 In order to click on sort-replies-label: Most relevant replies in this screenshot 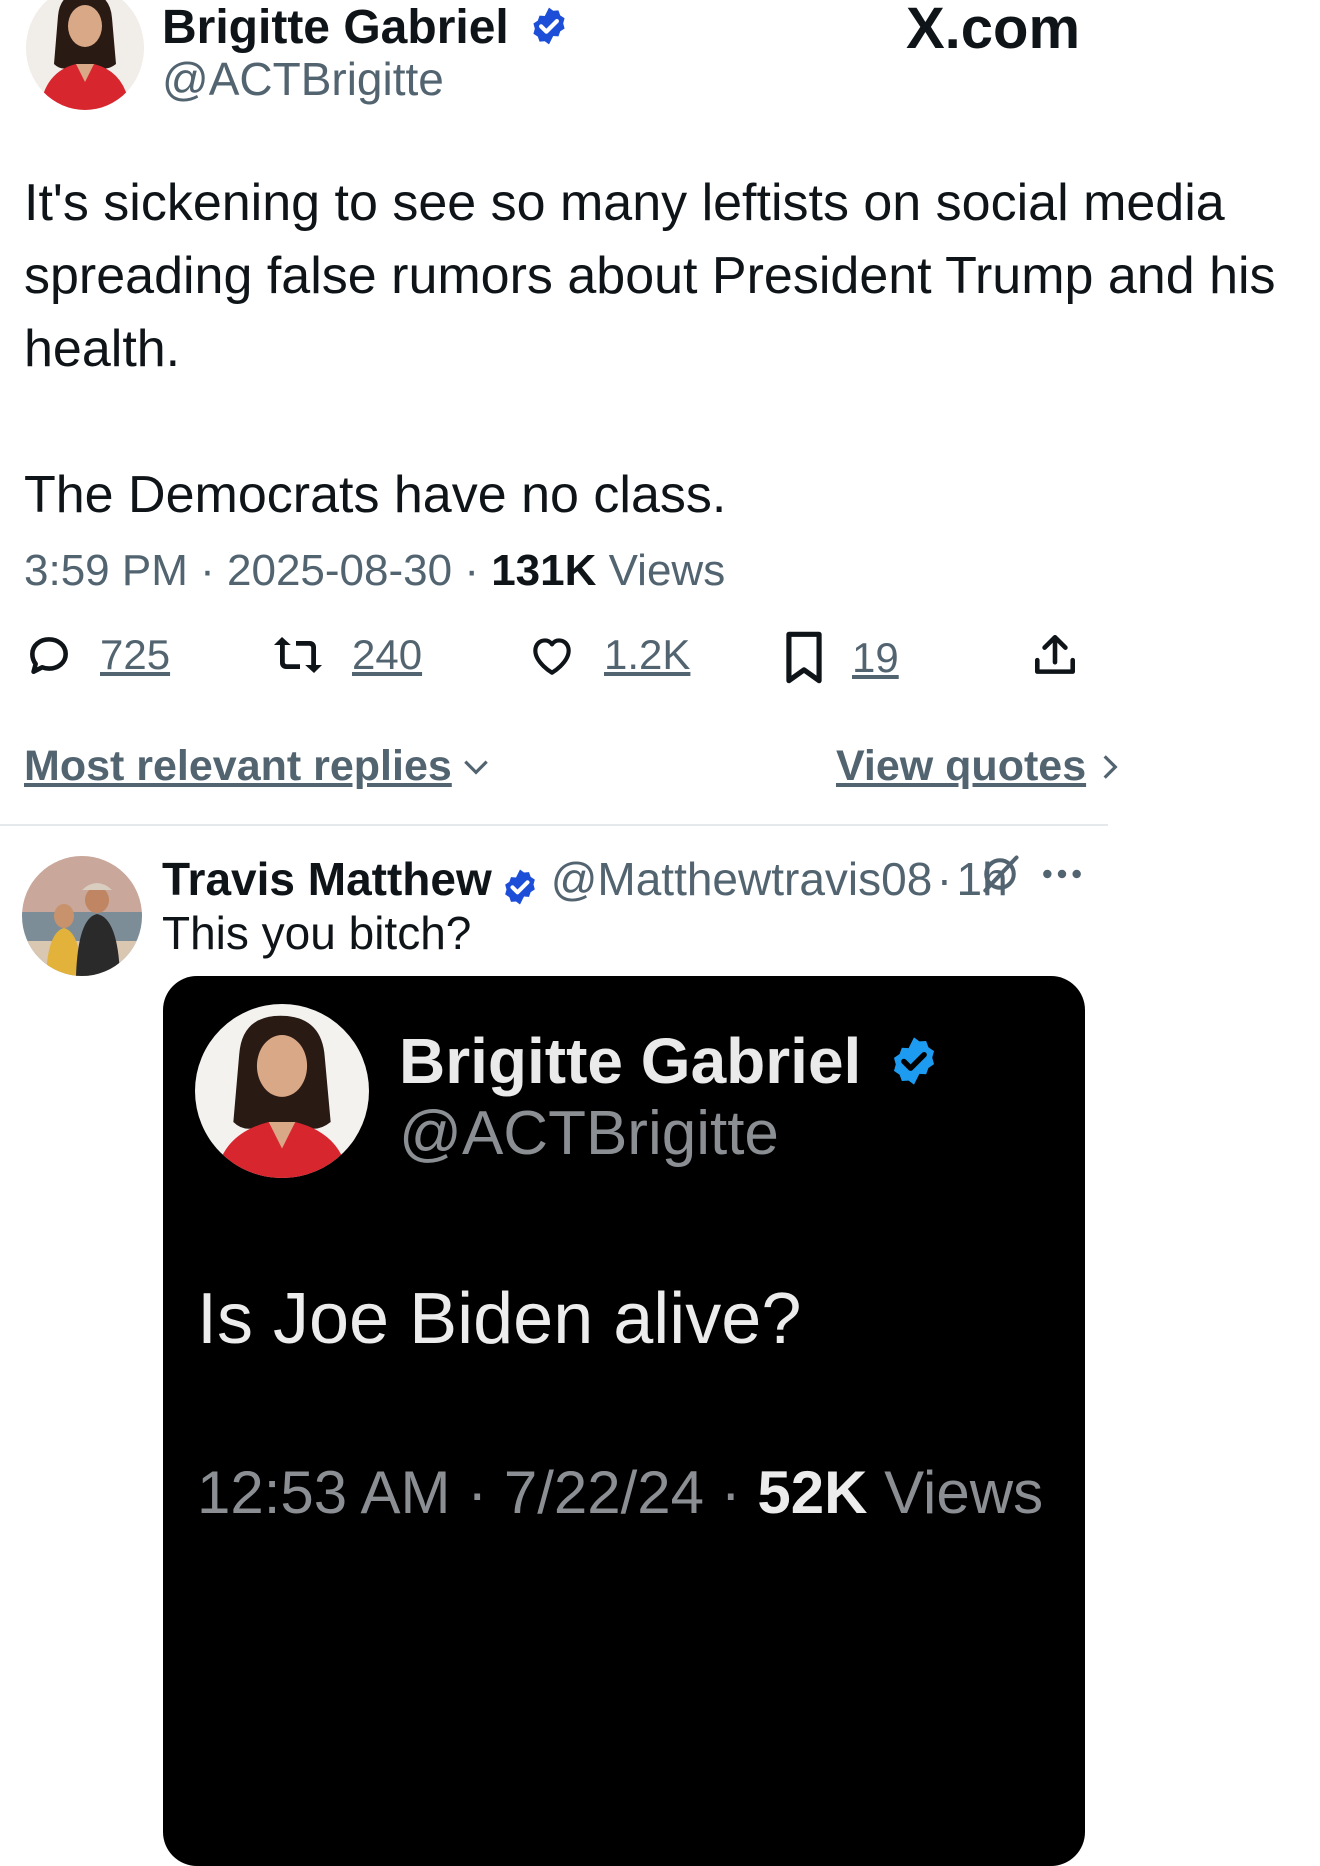, I will do `click(238, 766)`.